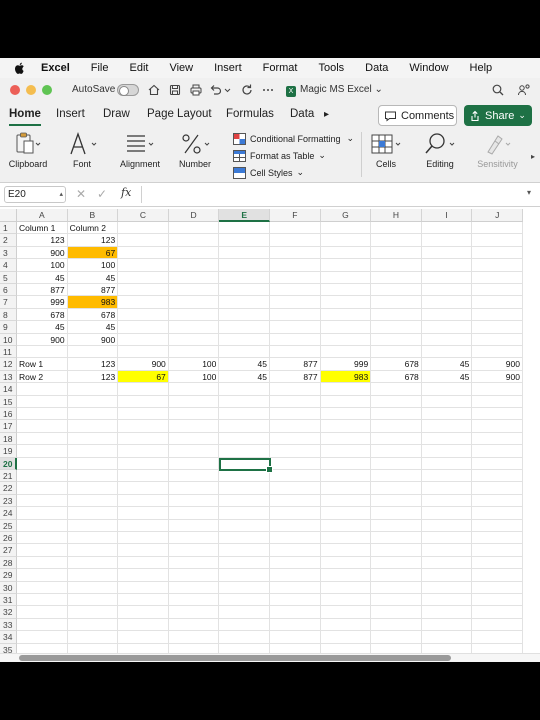 This screenshot has width=540, height=720. Describe the element at coordinates (244, 414) in the screenshot. I see `cell-e16` at that location.